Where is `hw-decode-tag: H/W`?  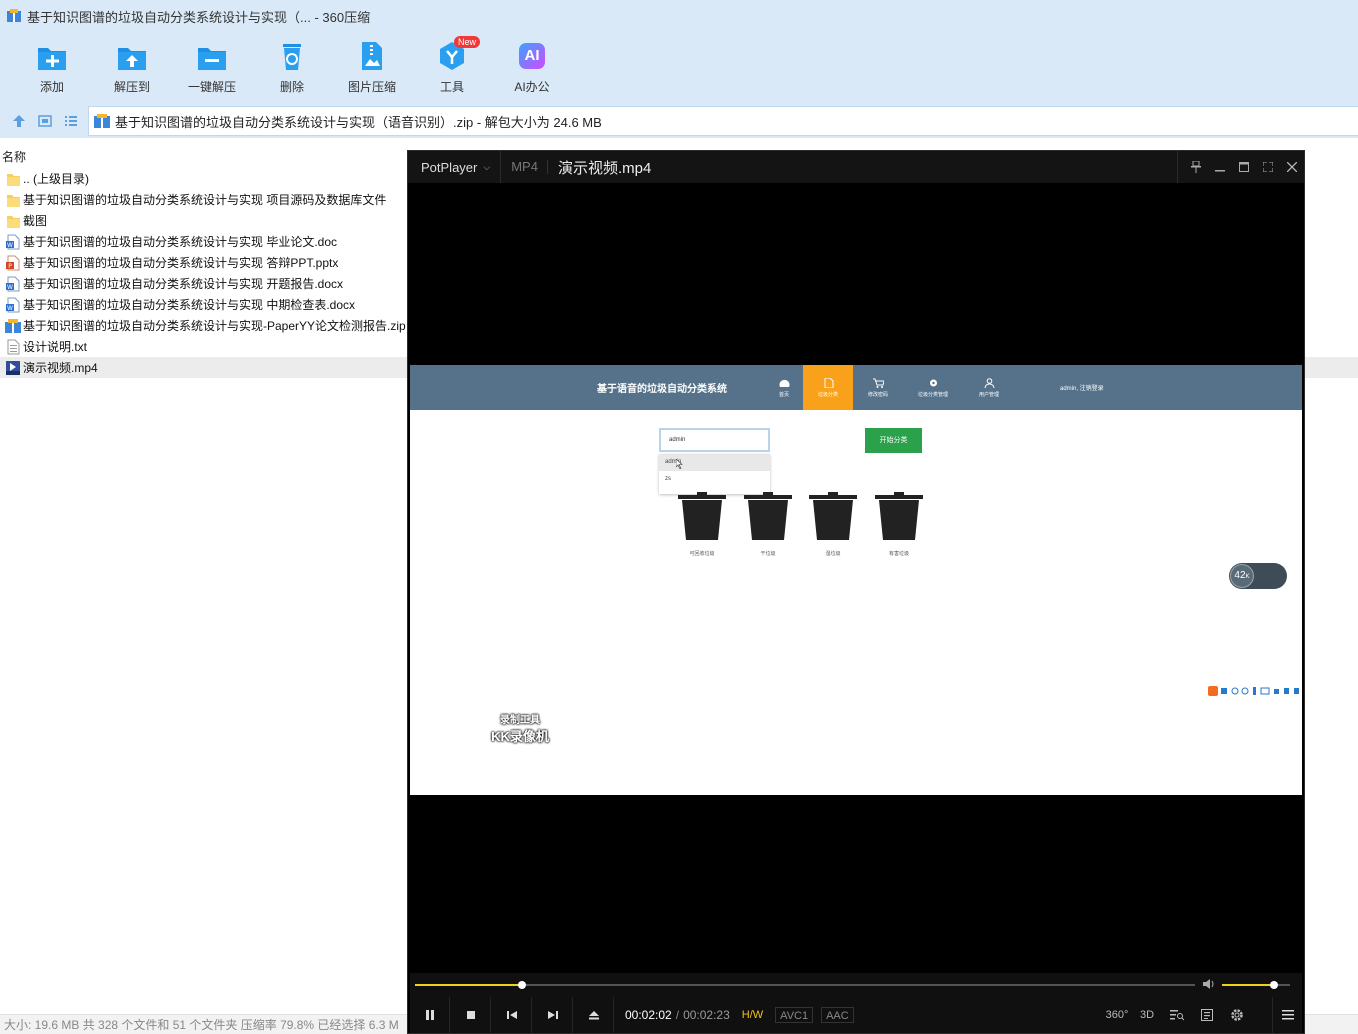
hw-decode-tag: H/W is located at coordinates (752, 1015).